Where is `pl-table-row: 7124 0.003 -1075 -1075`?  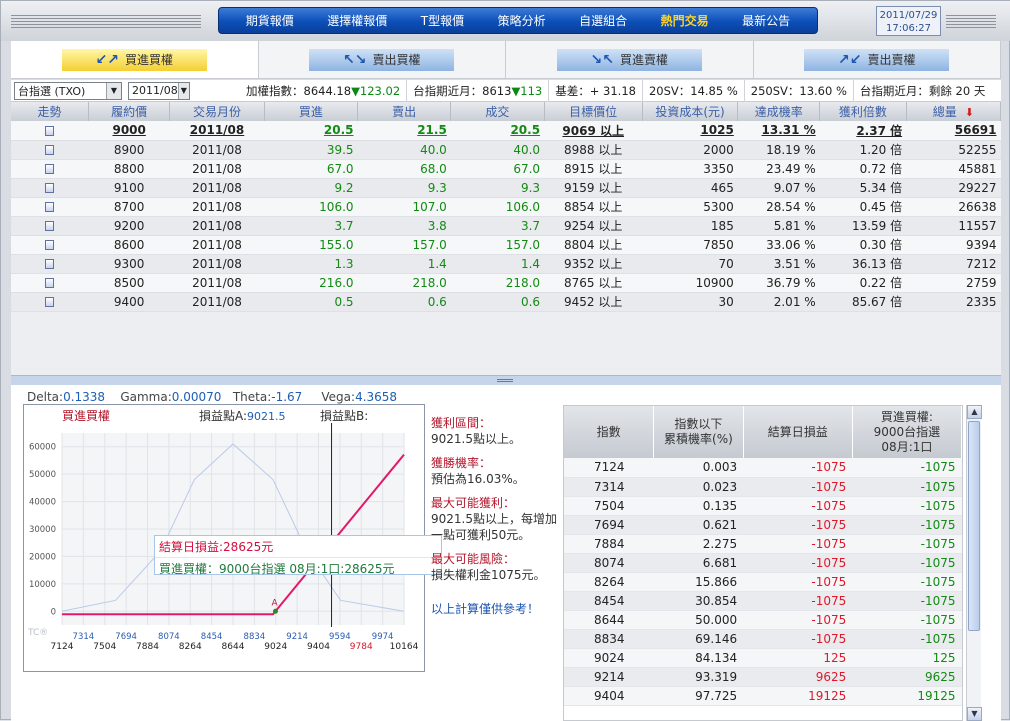
pl-table-row: 7124 0.003 -1075 -1075 is located at coordinates (763, 468).